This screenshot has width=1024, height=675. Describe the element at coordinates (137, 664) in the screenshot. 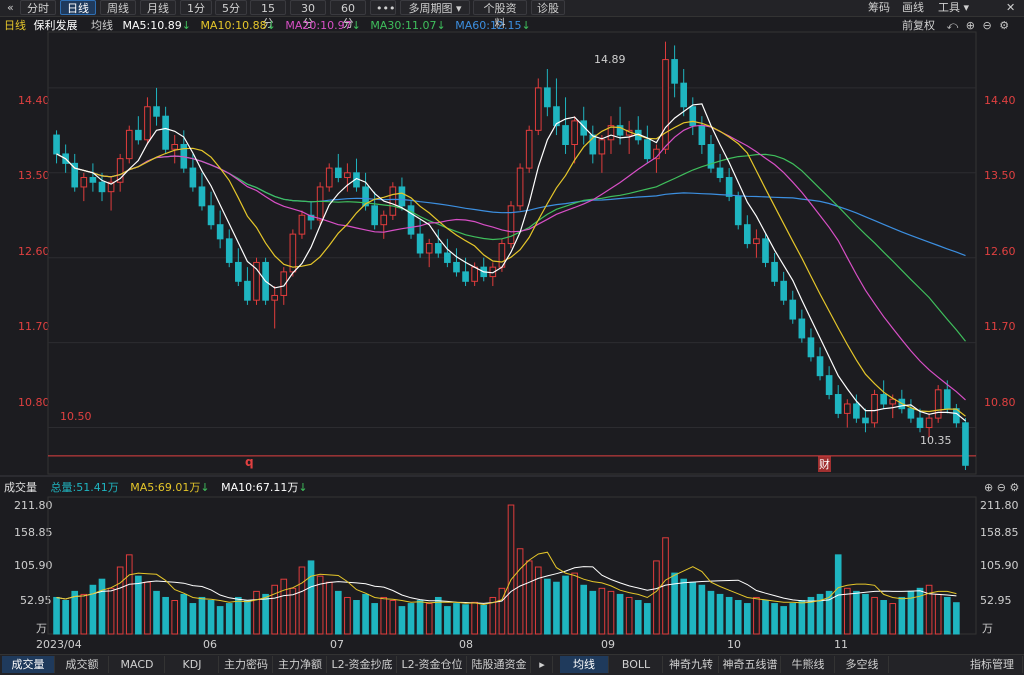

I see `tab-macd: MACD` at that location.